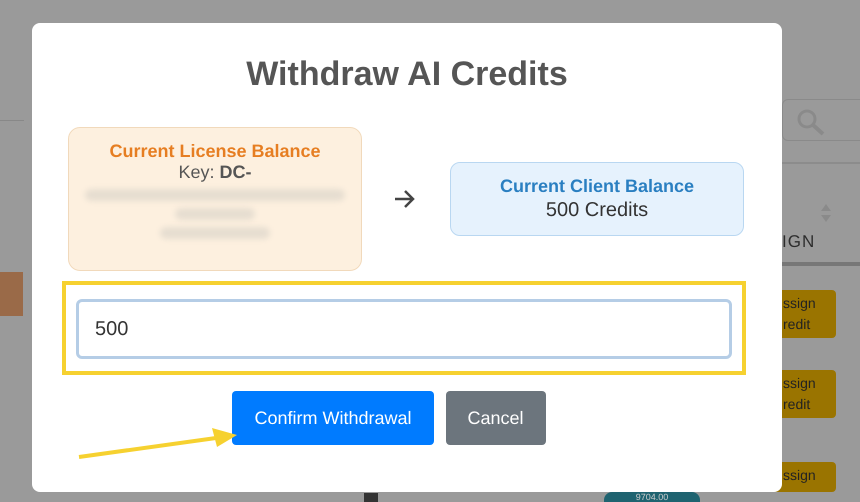 The width and height of the screenshot is (860, 502). Describe the element at coordinates (496, 418) in the screenshot. I see `cancel-button: Cancel` at that location.